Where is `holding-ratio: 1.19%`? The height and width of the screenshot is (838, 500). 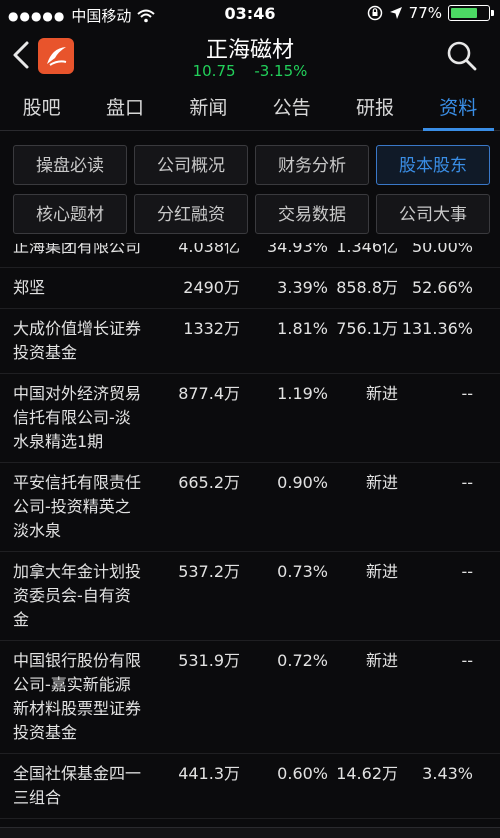
holding-ratio: 1.19% is located at coordinates (302, 393).